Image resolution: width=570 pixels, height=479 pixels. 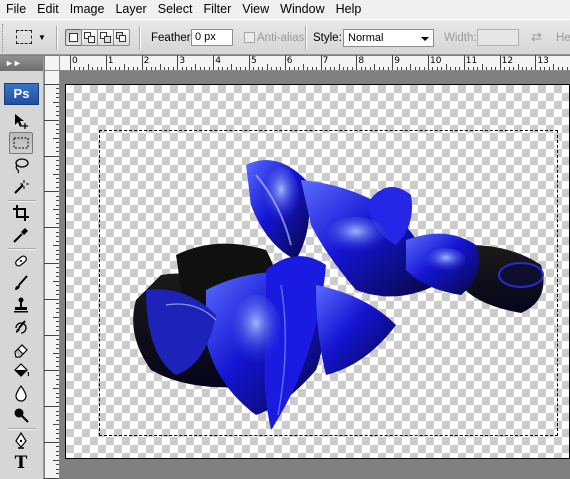 What do you see at coordinates (21, 327) in the screenshot?
I see `history-brush-tool` at bounding box center [21, 327].